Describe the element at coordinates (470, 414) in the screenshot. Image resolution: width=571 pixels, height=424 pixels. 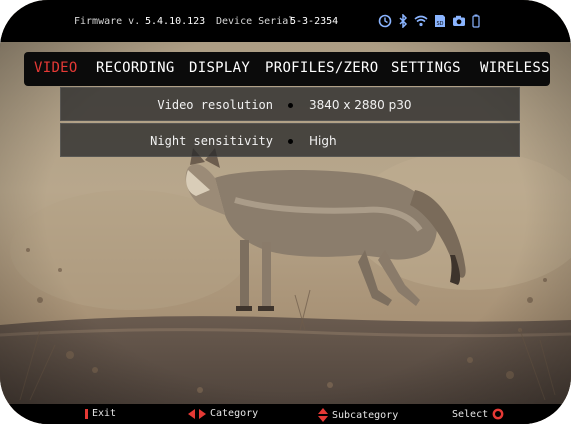
I see `select-label: Select` at that location.